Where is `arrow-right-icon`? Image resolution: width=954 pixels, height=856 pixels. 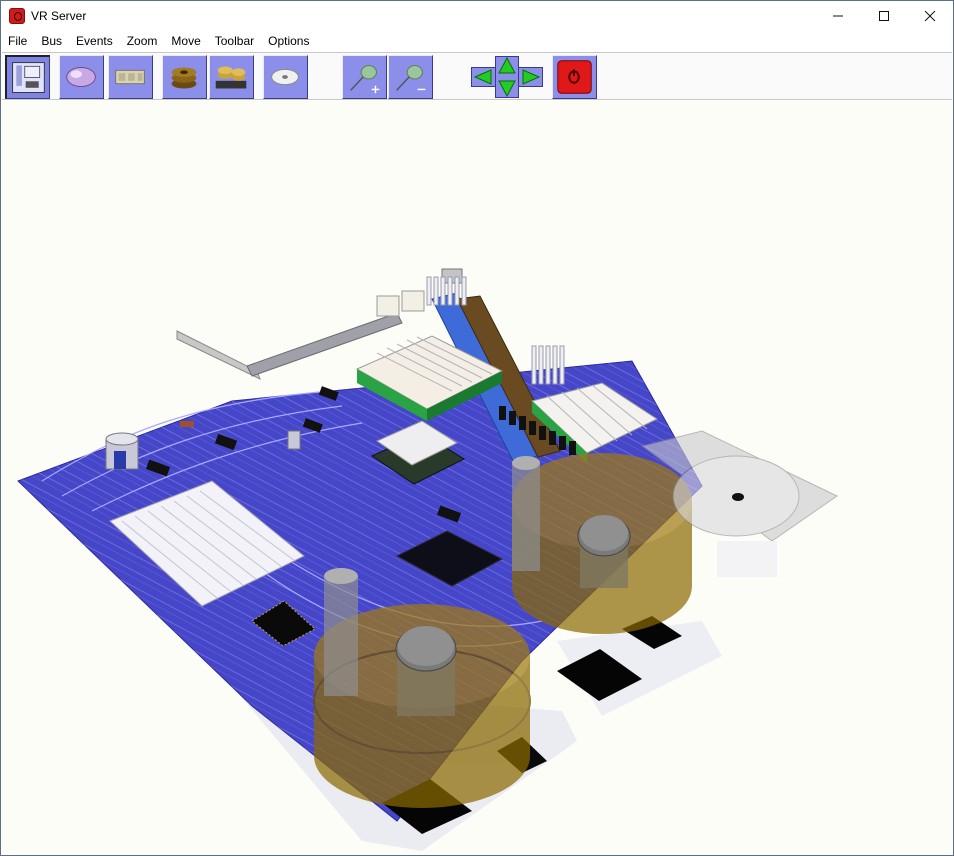 arrow-right-icon is located at coordinates (531, 77).